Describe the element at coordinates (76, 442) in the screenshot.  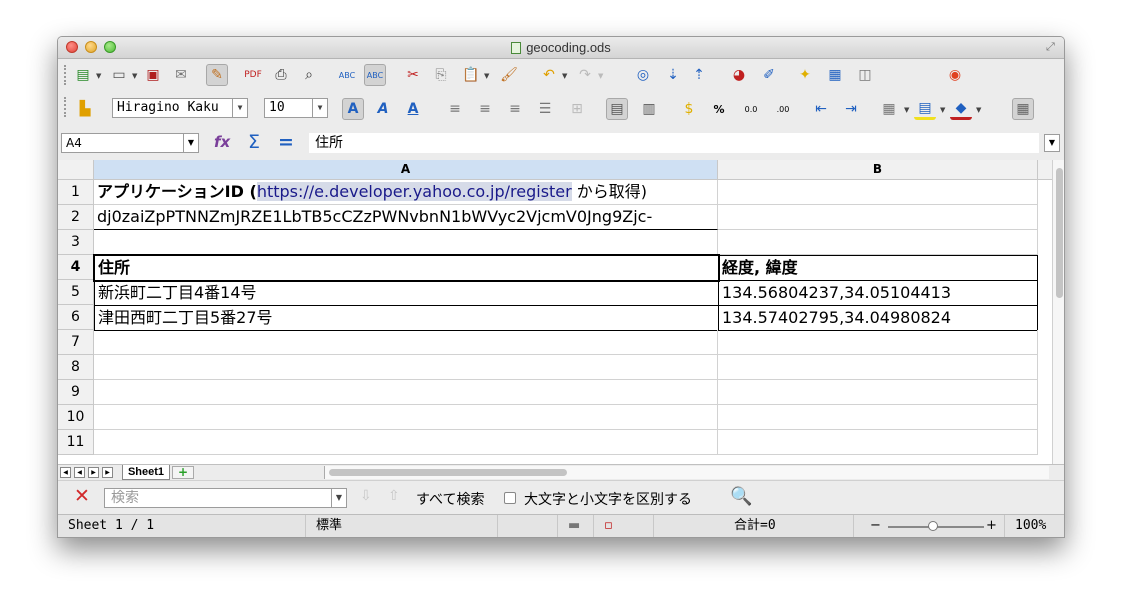
I see `row-header: 11` at that location.